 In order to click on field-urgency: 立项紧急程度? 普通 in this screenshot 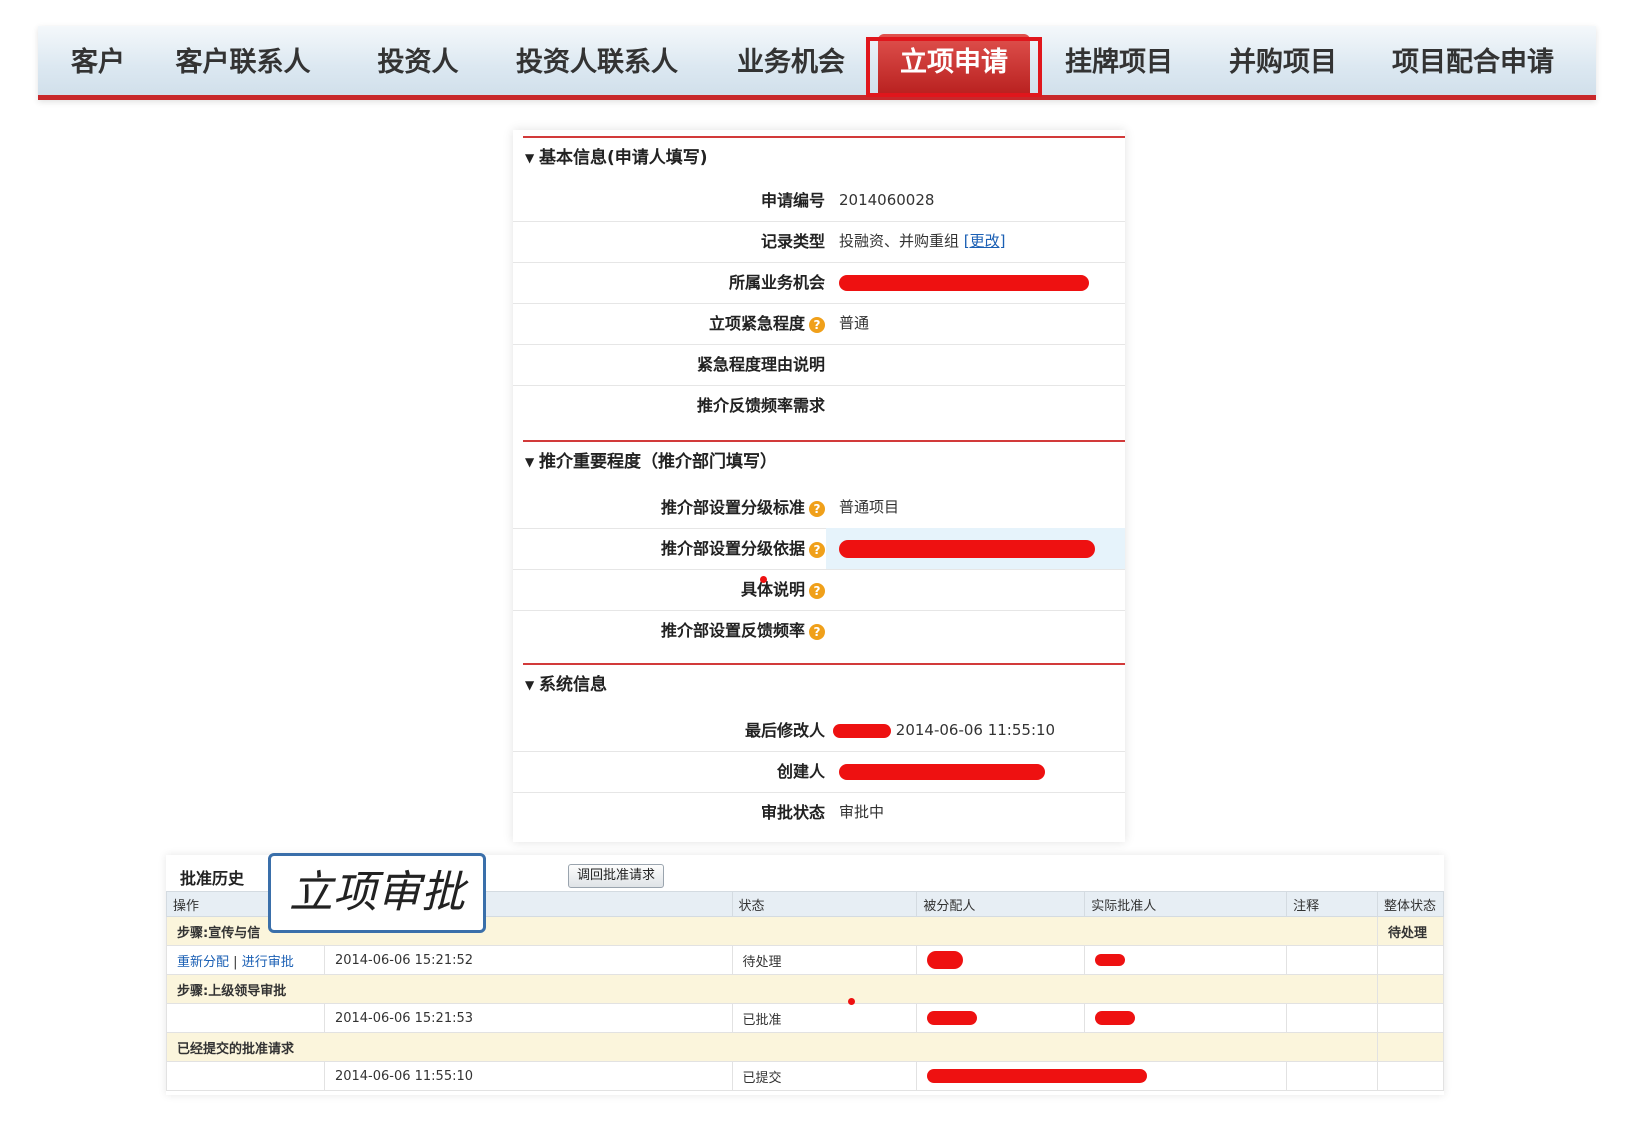, I will do `click(819, 324)`.